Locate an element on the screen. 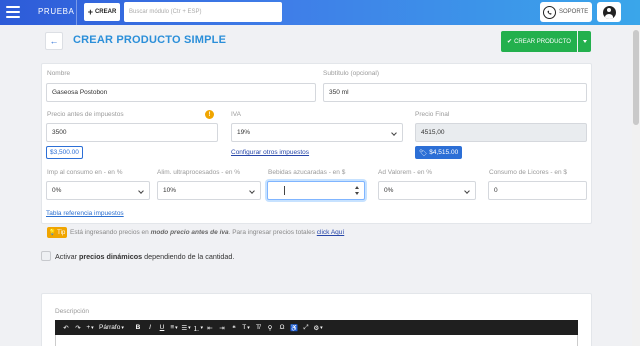 The height and width of the screenshot is (346, 640). precio-final-input: 4515,00 is located at coordinates (501, 132).